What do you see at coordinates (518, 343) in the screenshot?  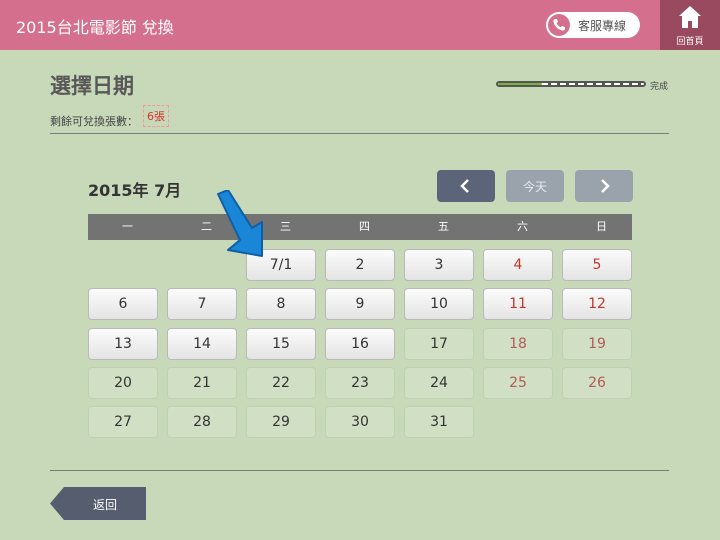 I see `day-cell: 18` at bounding box center [518, 343].